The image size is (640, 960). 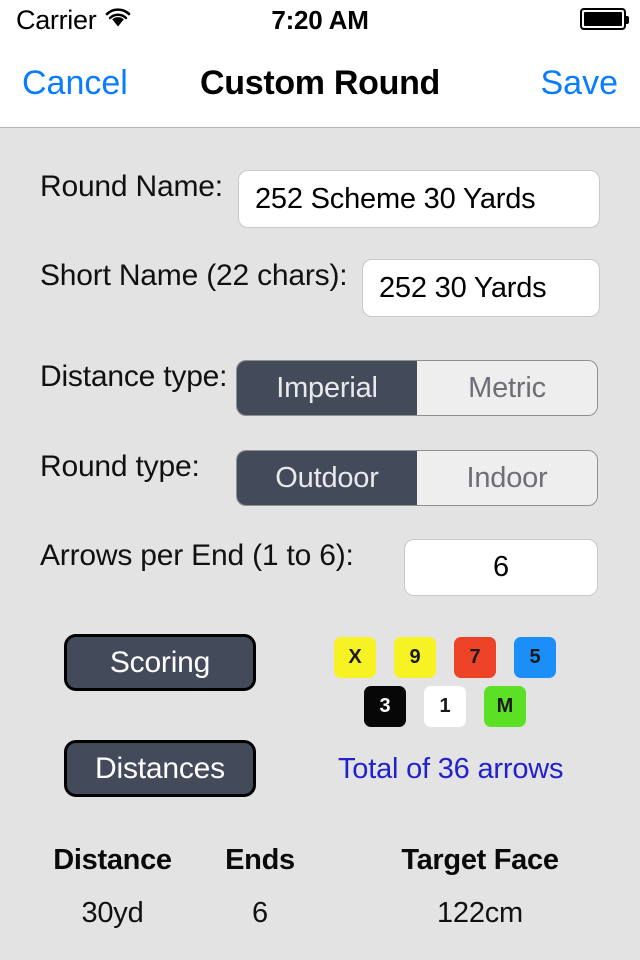 I want to click on status-bar-right, so click(x=604, y=19).